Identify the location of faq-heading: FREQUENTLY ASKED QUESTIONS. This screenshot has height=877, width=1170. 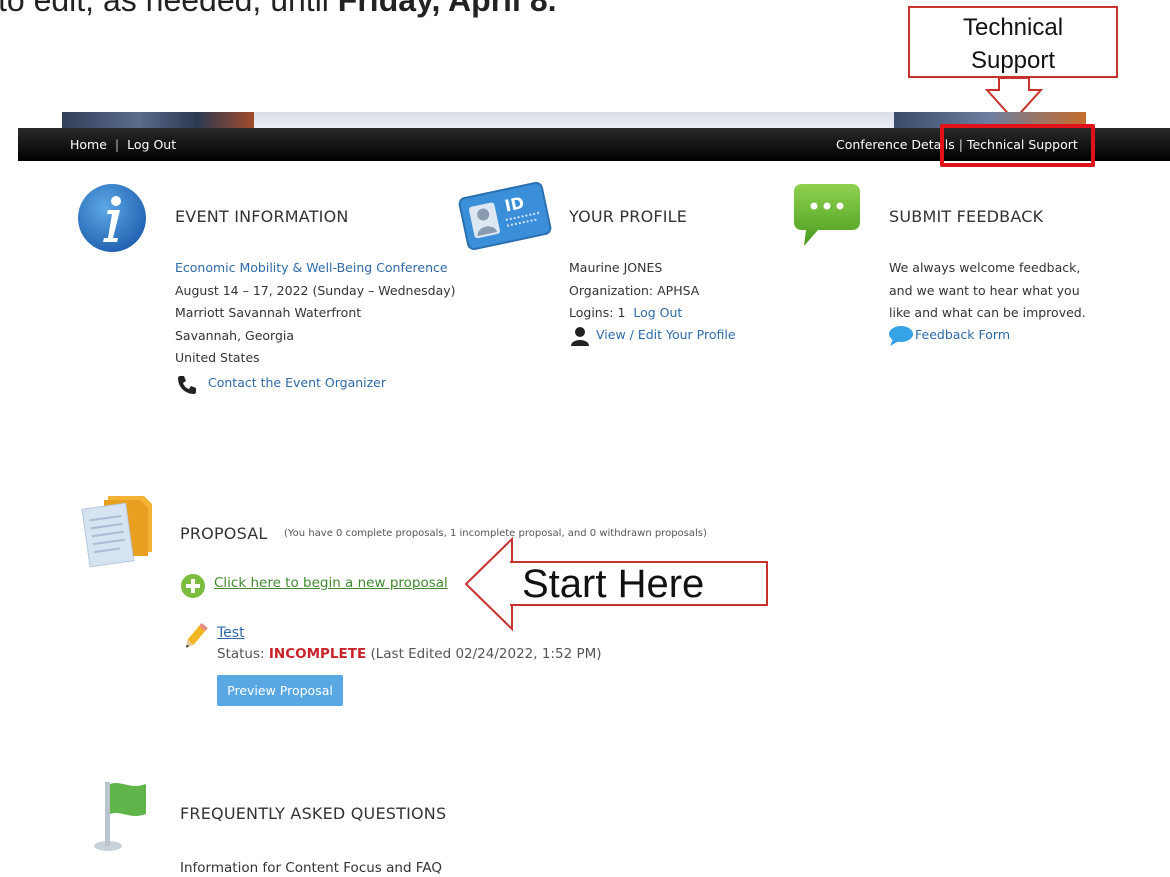
(313, 813).